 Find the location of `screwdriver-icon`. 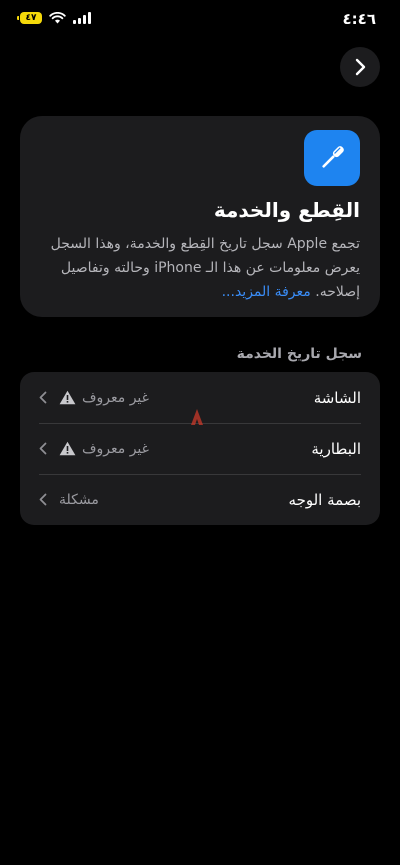

screwdriver-icon is located at coordinates (332, 158).